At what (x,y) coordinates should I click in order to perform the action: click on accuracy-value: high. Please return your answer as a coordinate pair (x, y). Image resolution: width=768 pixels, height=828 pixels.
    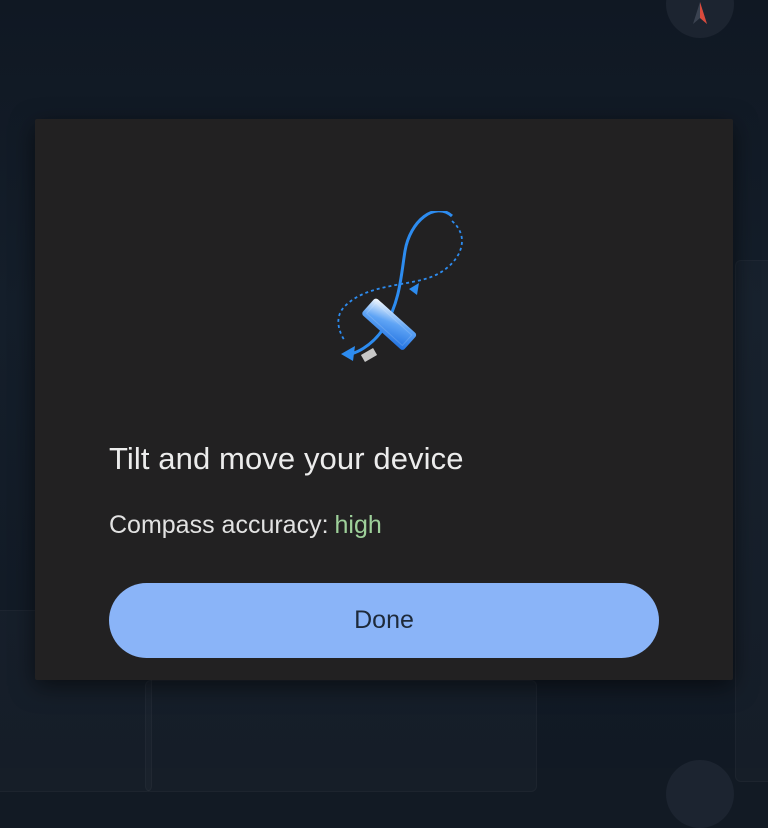
    Looking at the image, I should click on (358, 525).